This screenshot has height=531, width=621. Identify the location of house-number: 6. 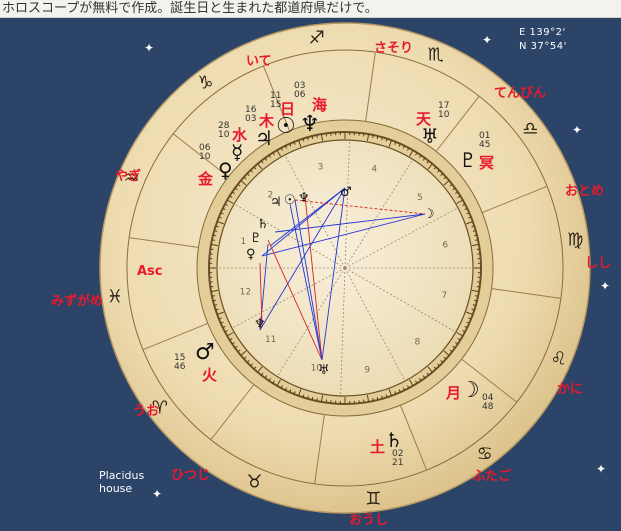
(445, 246).